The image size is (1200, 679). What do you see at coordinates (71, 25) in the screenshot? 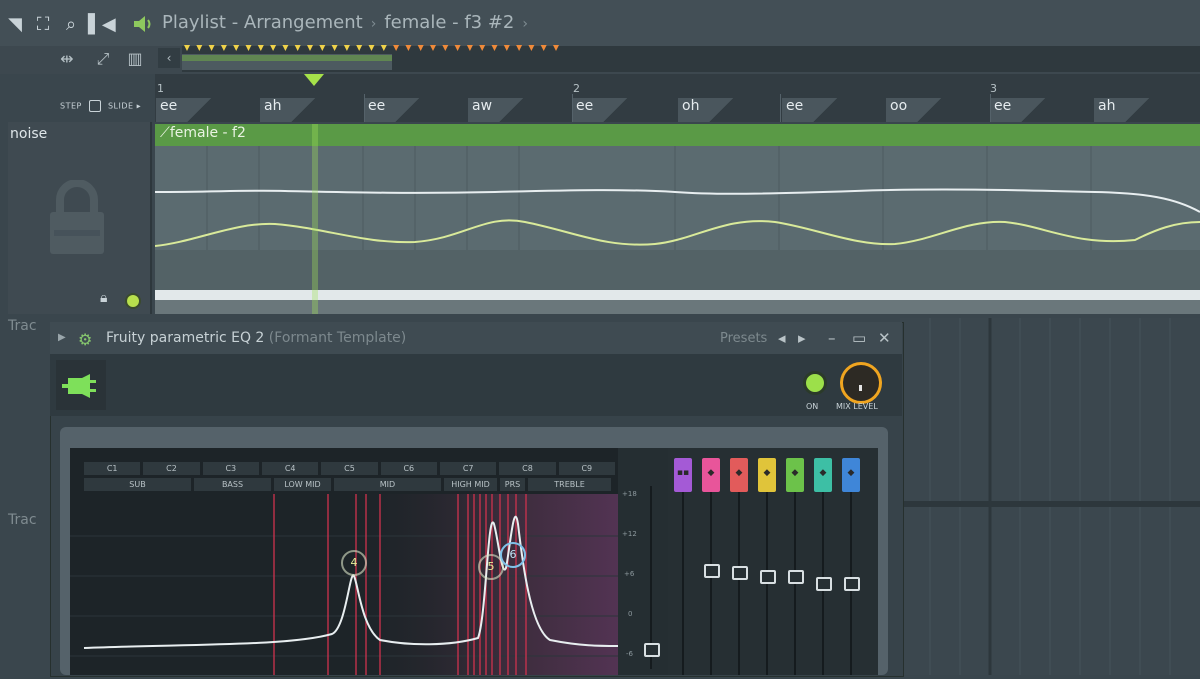
I see `zoom-icon: ⌕` at bounding box center [71, 25].